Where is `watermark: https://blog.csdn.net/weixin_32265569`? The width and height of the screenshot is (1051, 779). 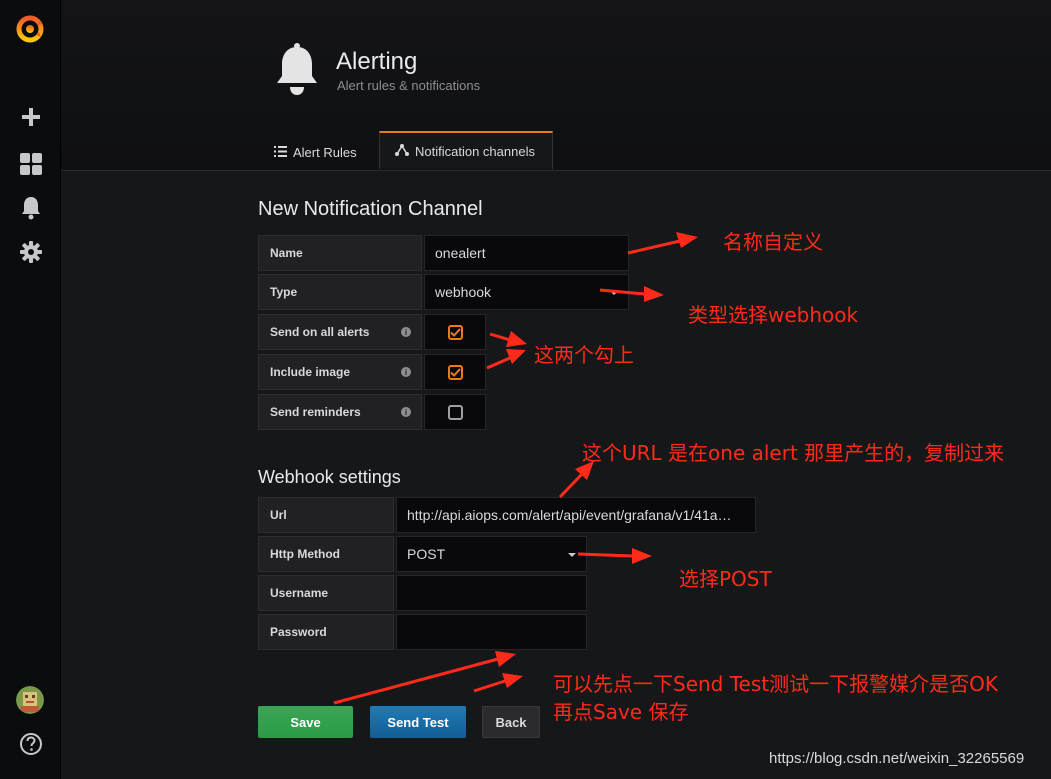 watermark: https://blog.csdn.net/weixin_32265569 is located at coordinates (897, 758).